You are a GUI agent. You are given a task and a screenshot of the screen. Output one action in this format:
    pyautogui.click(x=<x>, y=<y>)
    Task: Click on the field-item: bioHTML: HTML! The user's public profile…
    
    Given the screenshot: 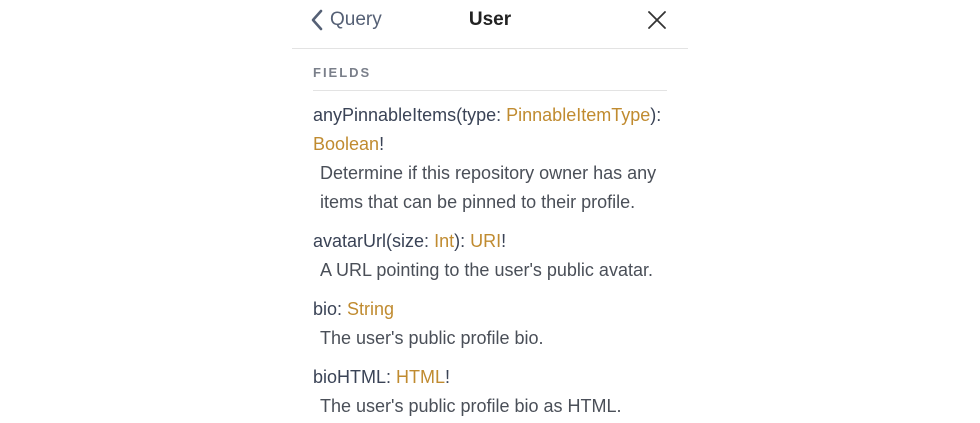 What is the action you would take?
    pyautogui.click(x=490, y=392)
    